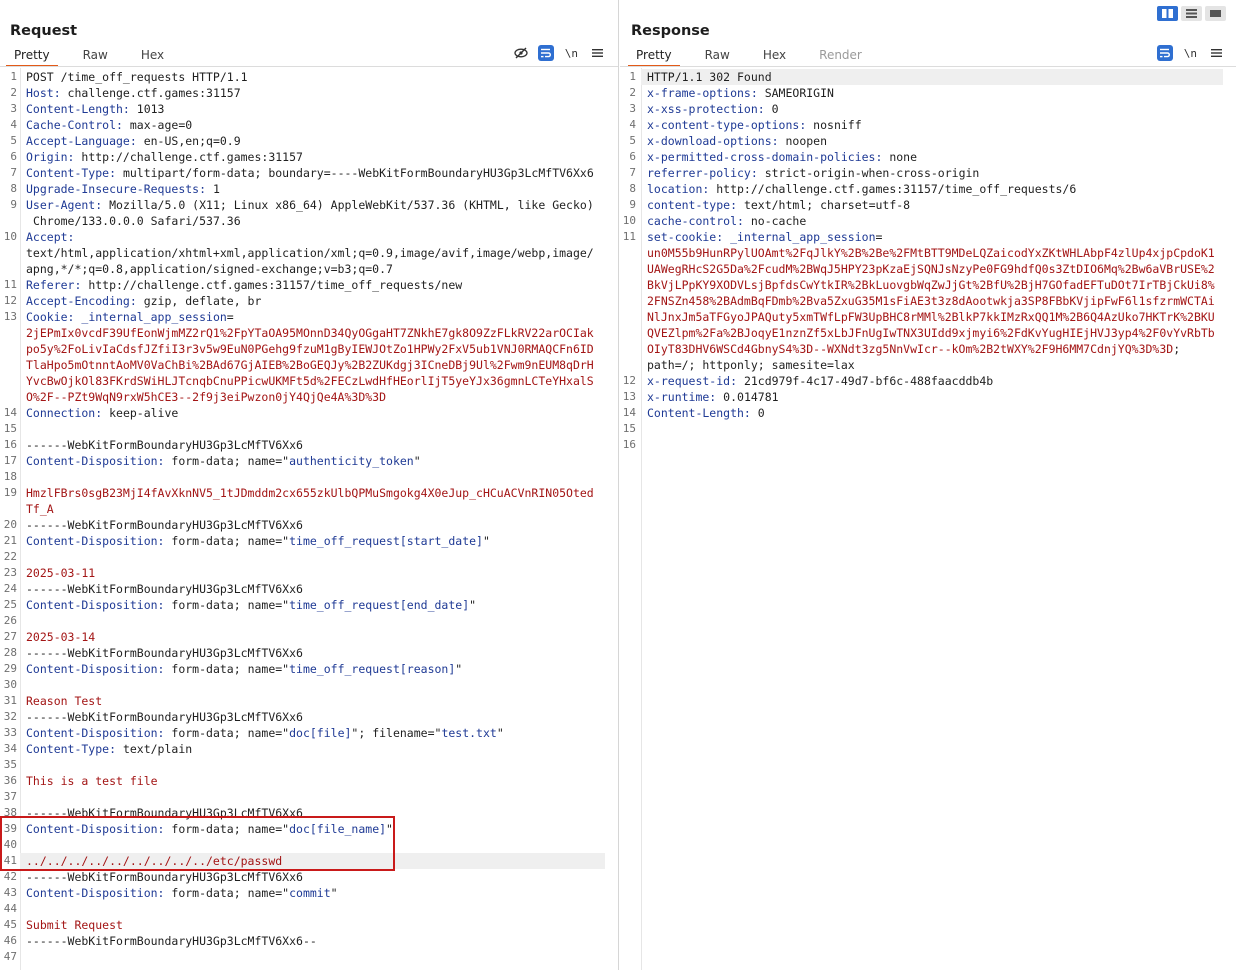 The width and height of the screenshot is (1236, 970). I want to click on line-number: 1, so click(632, 76).